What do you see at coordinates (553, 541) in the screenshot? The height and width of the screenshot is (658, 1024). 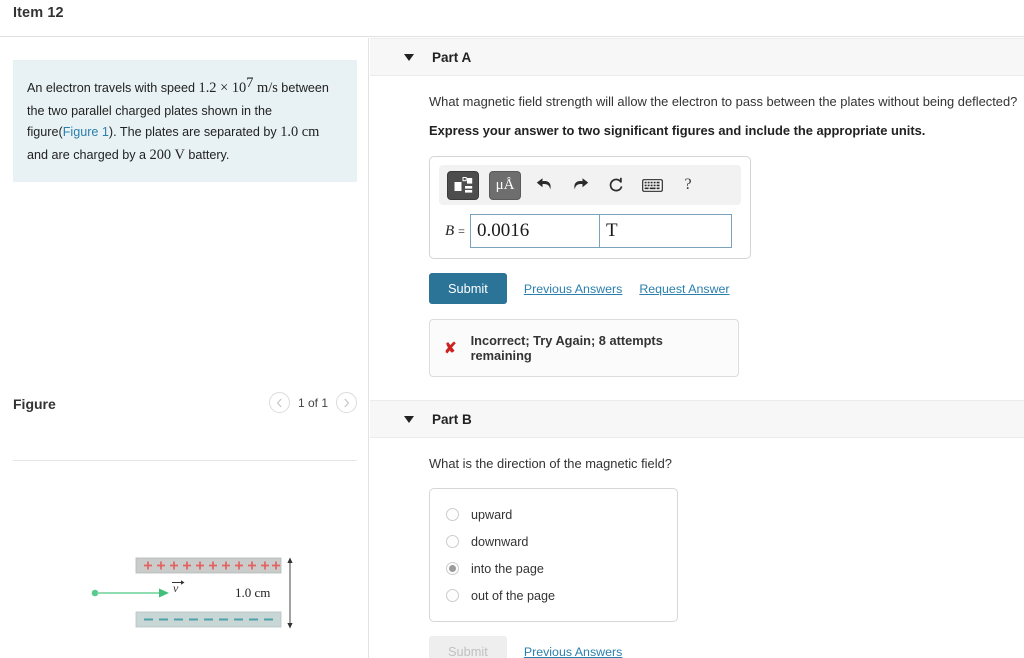 I see `choice-downward: downward` at bounding box center [553, 541].